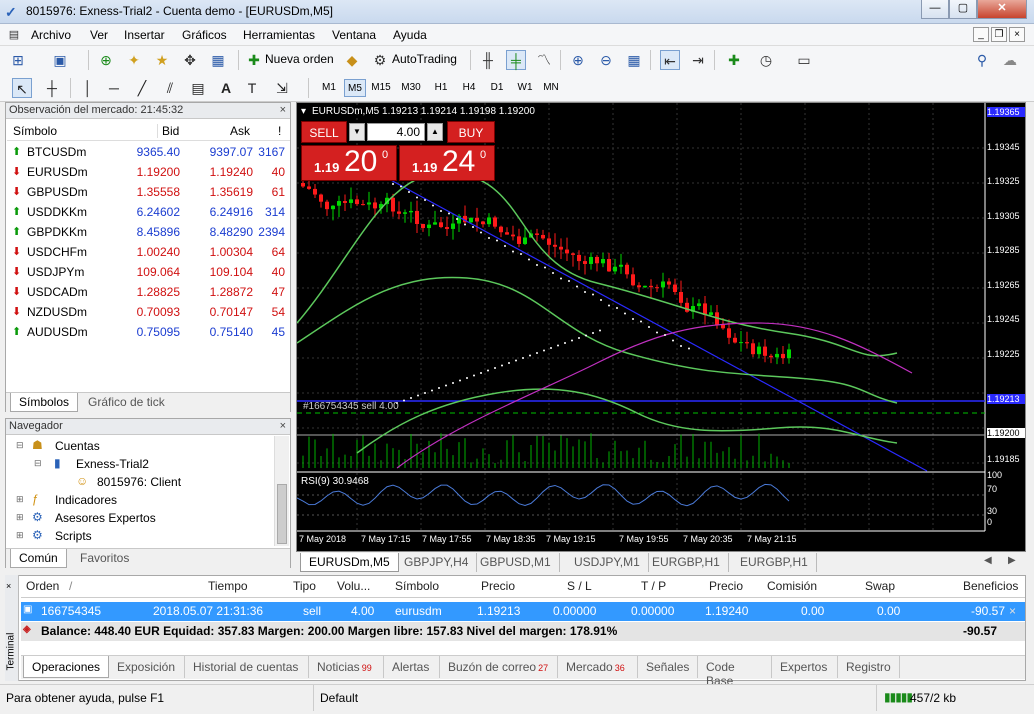 The width and height of the screenshot is (1034, 714). I want to click on terminal-tab-8: Code Base, so click(735, 672).